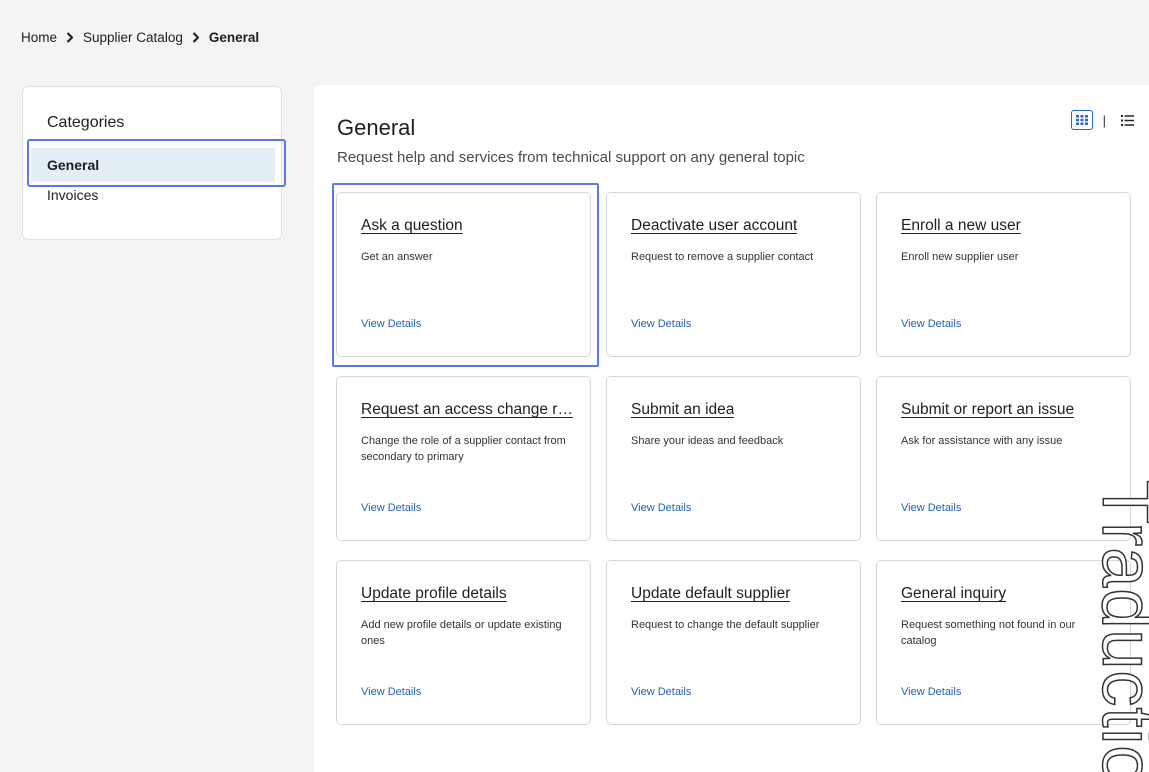 This screenshot has width=1149, height=772. What do you see at coordinates (376, 127) in the screenshot?
I see `page-title: General` at bounding box center [376, 127].